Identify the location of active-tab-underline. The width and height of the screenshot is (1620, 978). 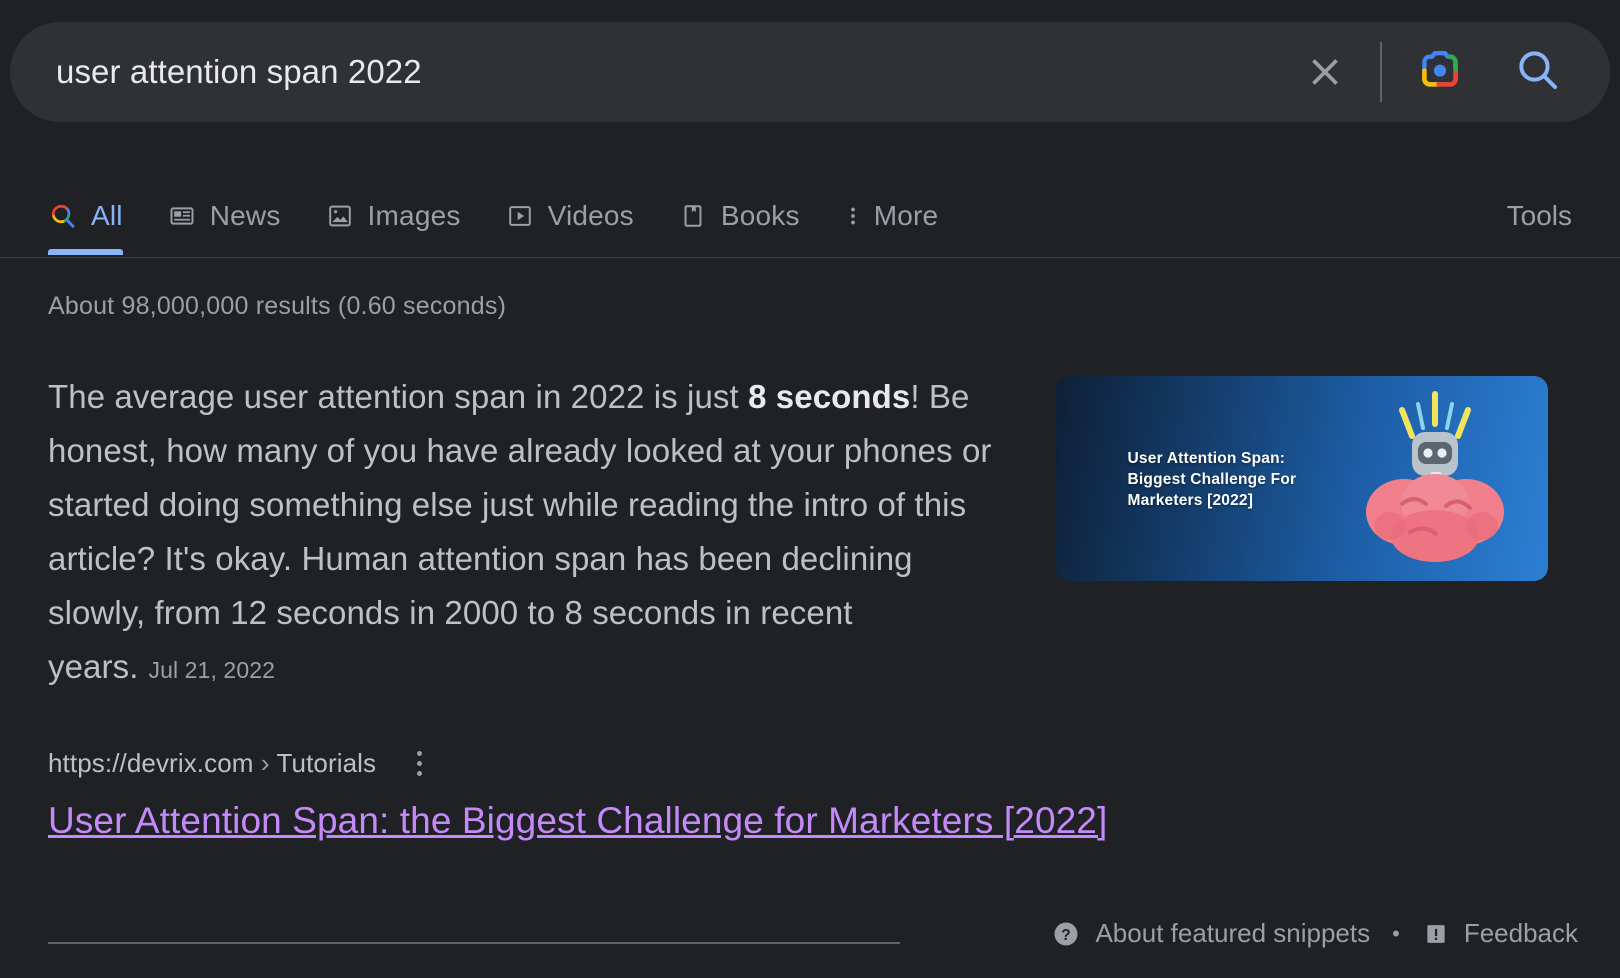
(85, 252).